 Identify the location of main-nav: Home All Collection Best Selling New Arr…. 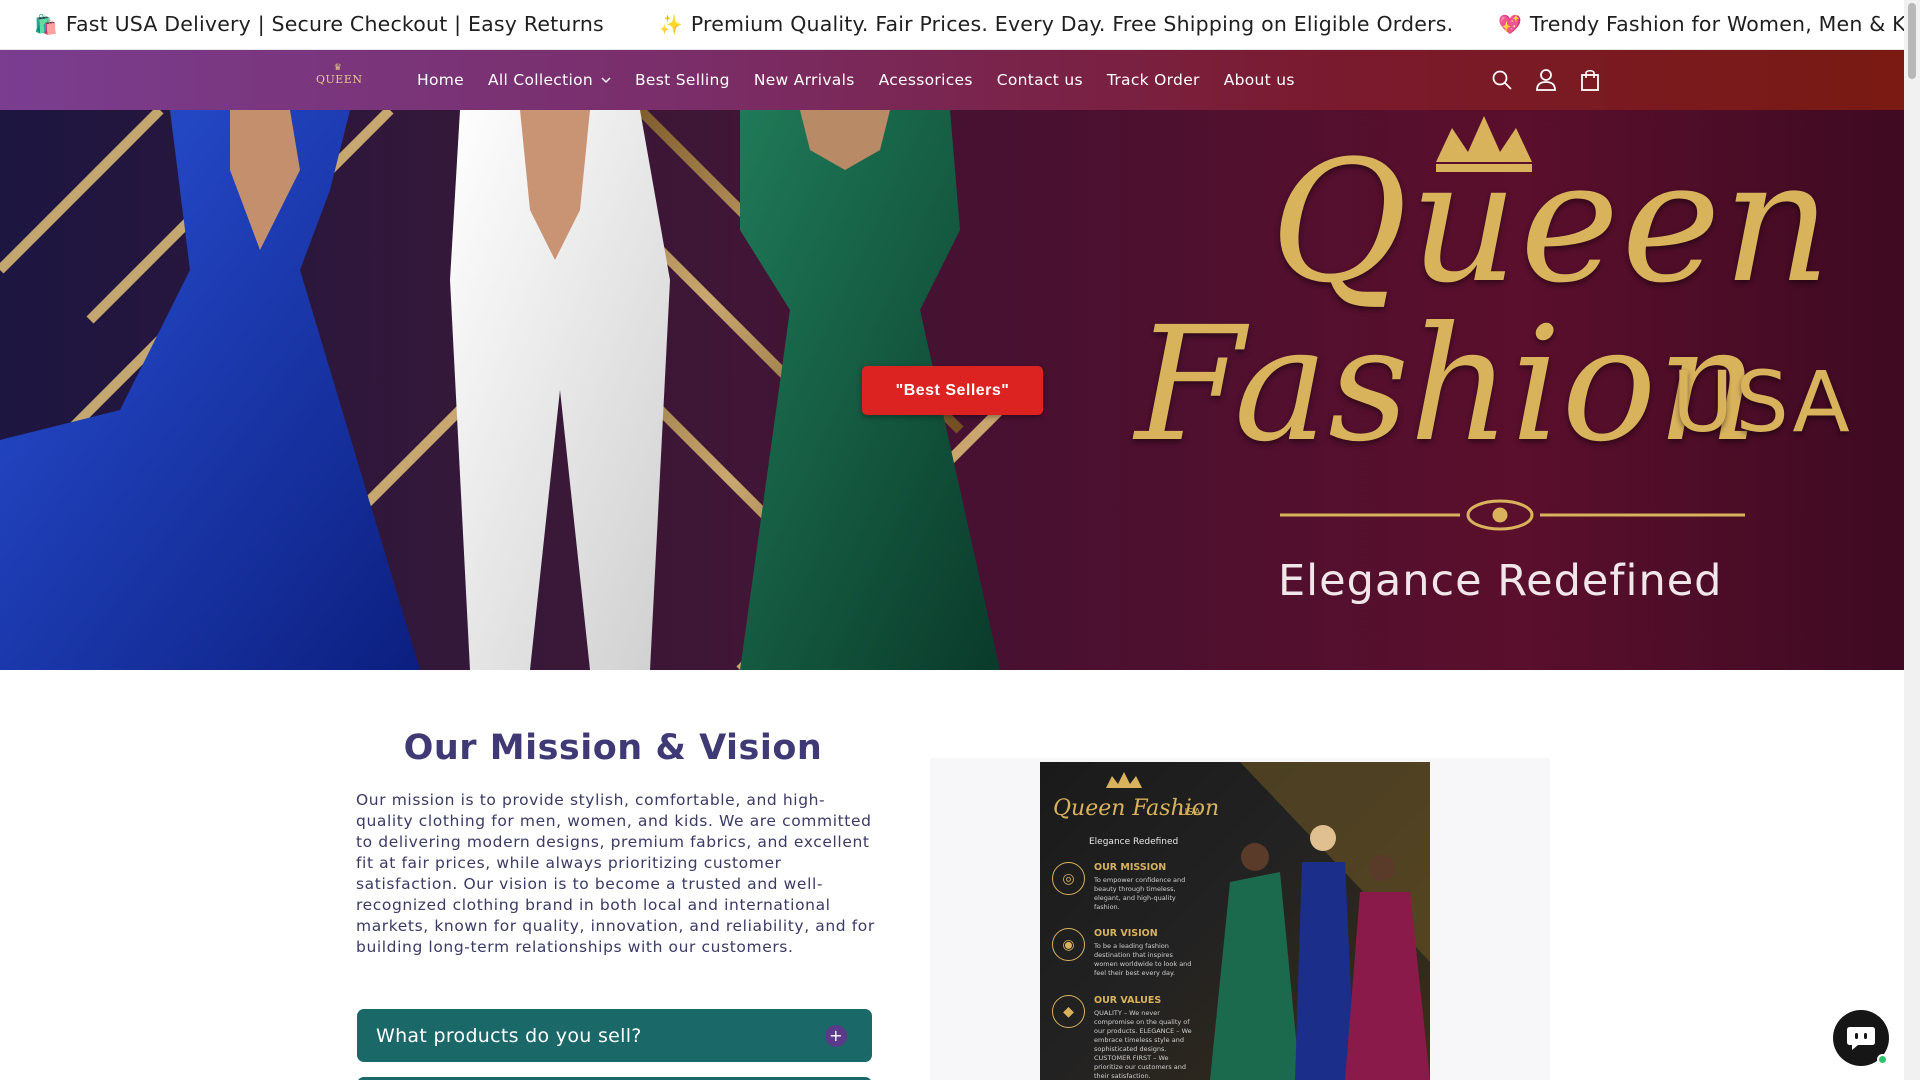
(868, 80).